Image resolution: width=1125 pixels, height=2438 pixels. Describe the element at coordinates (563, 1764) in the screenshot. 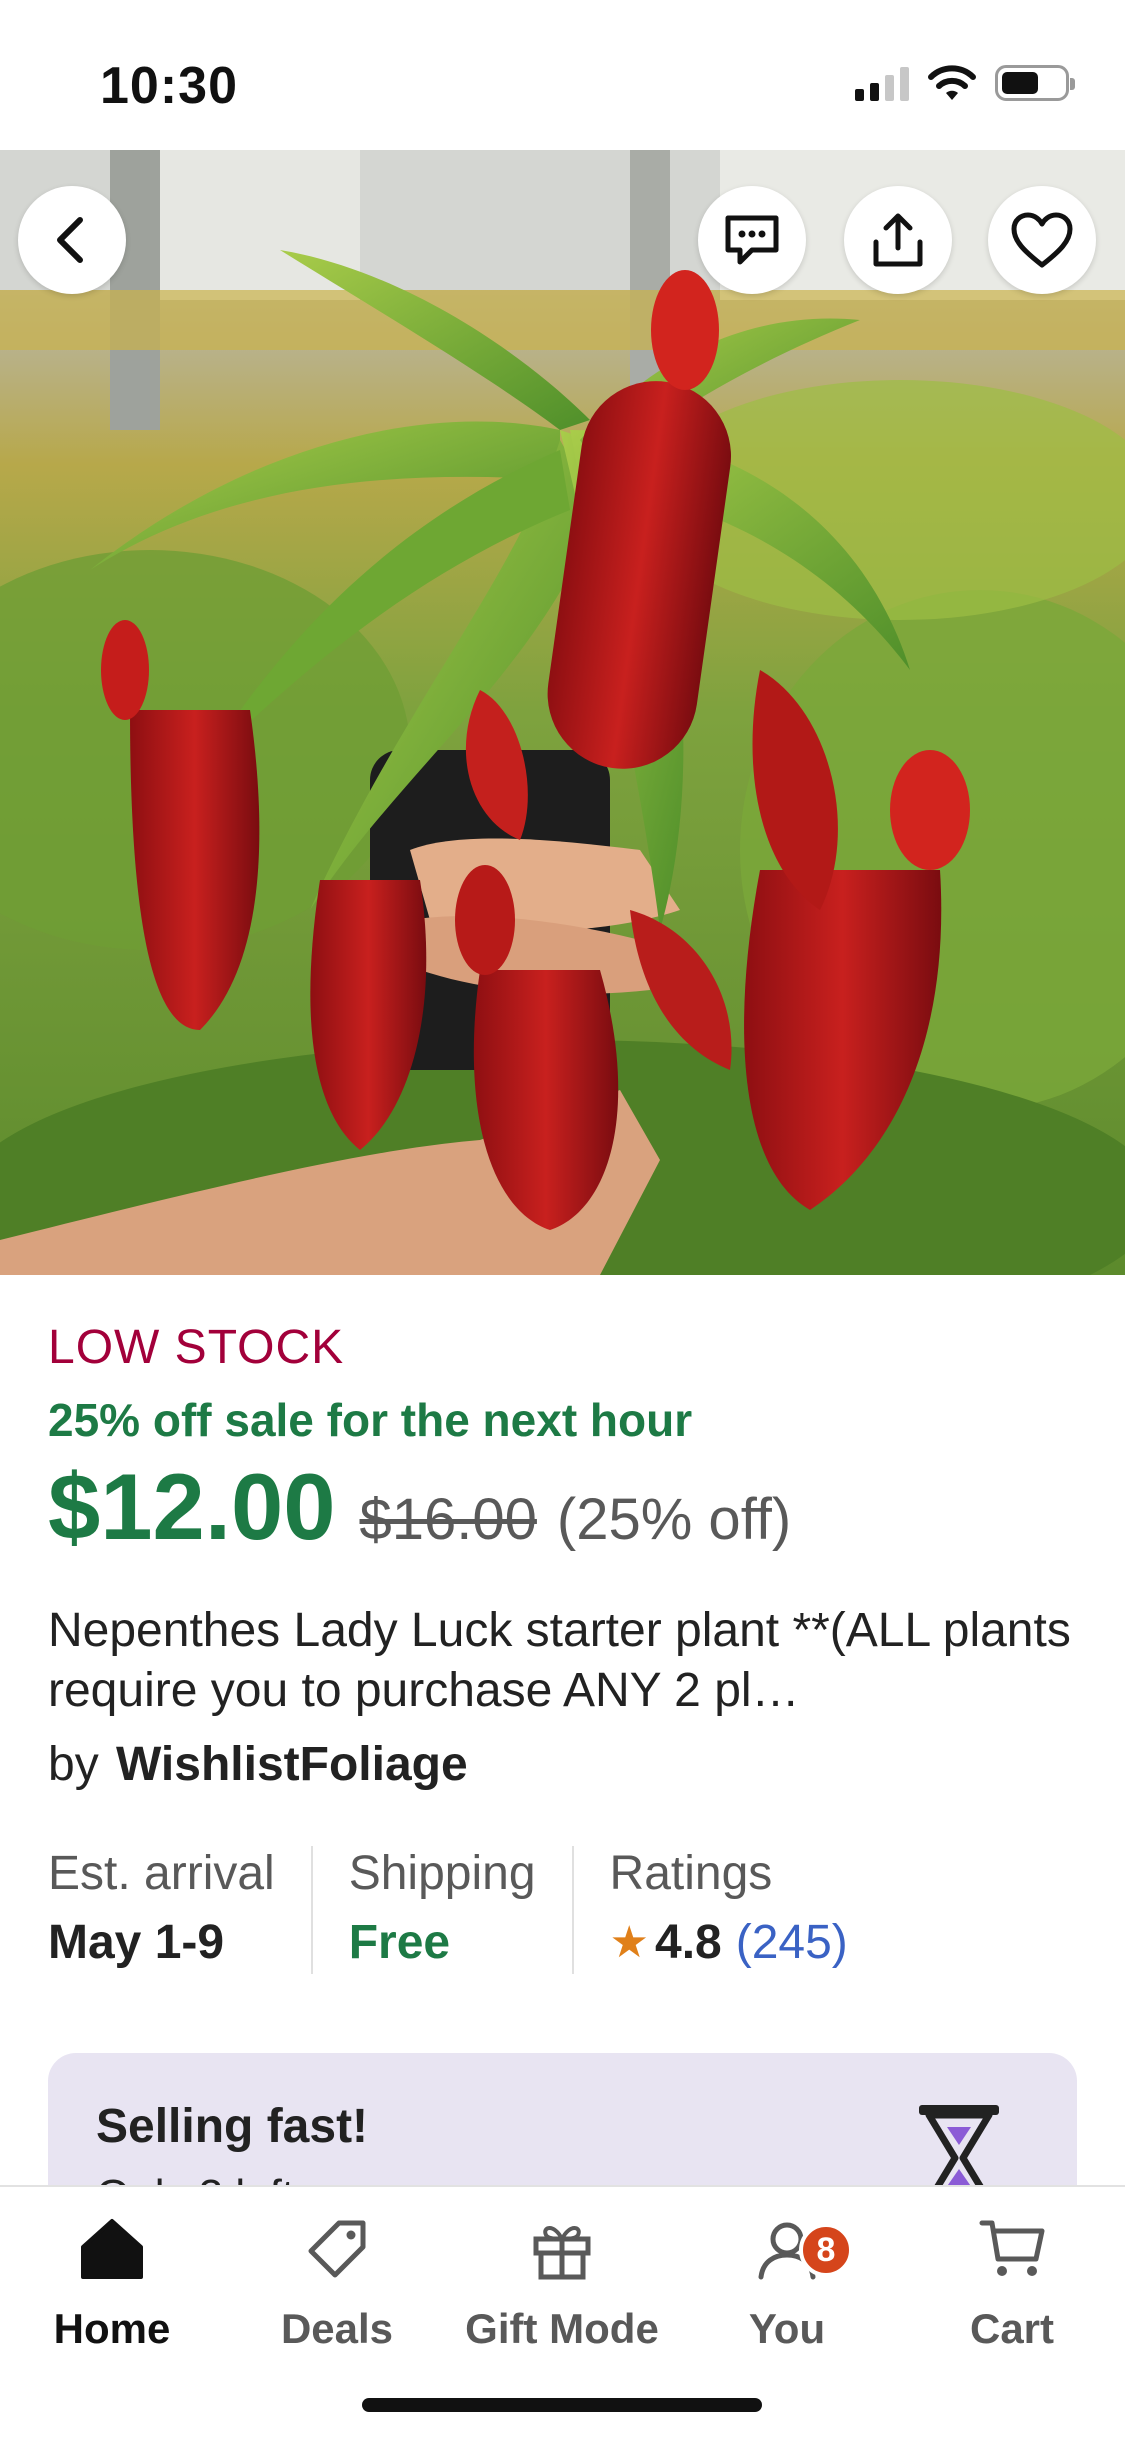

I see `seller-row: by WishlistFoliage` at that location.